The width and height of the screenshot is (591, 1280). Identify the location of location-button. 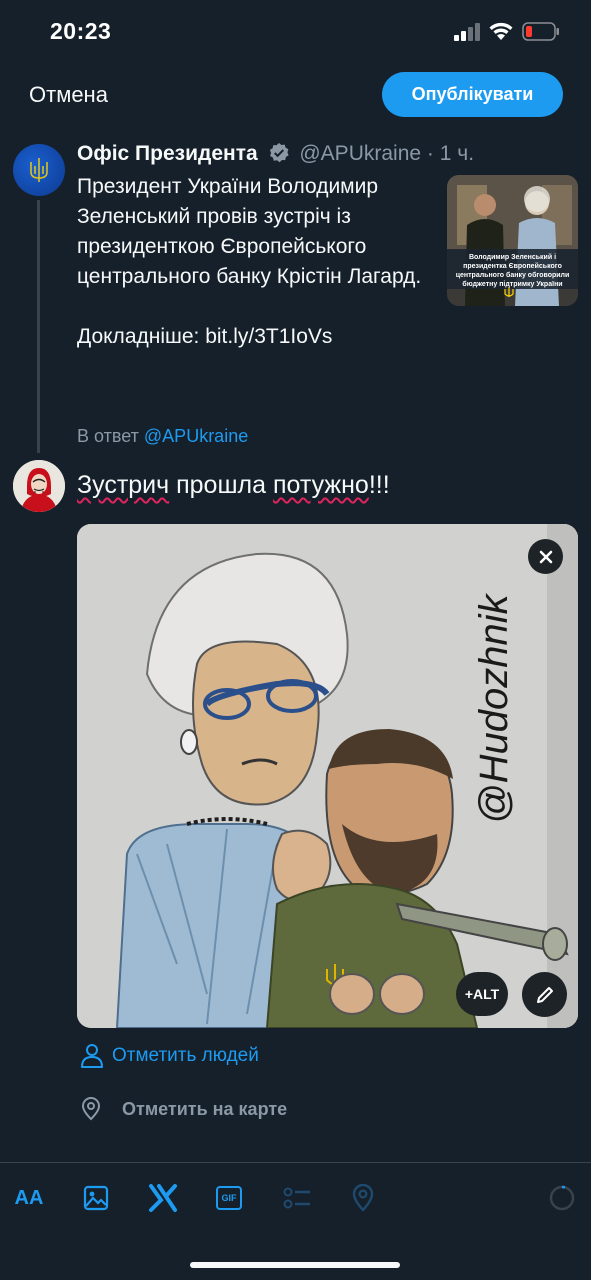
(363, 1198).